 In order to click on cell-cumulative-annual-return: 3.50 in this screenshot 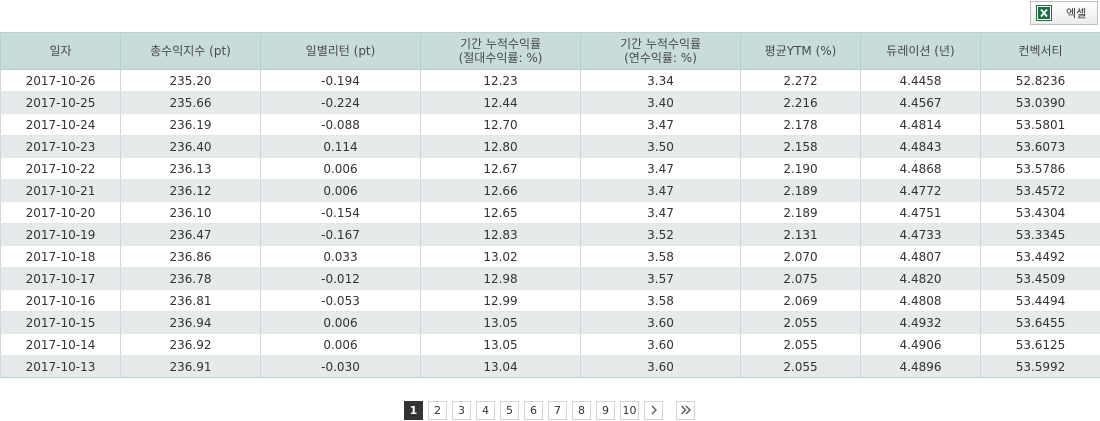, I will do `click(660, 146)`.